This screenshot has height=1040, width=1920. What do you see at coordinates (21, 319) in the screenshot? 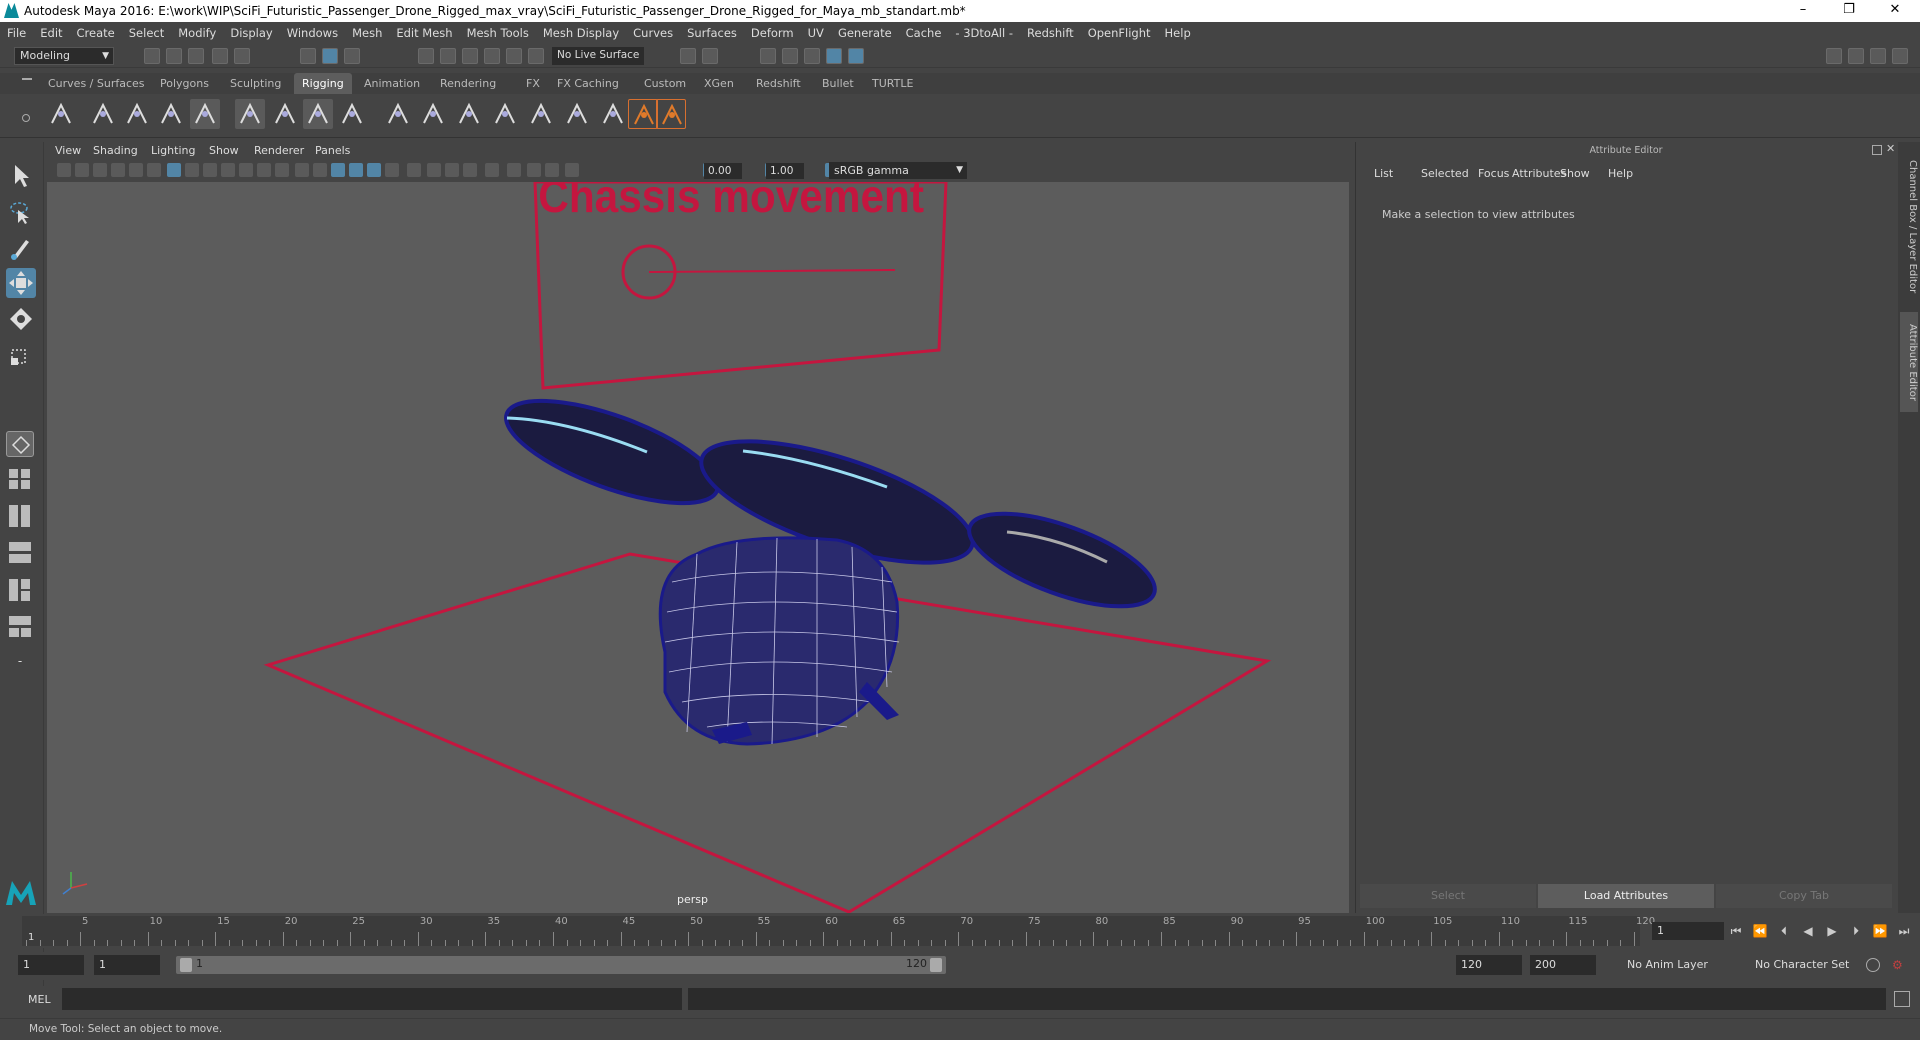
I see `rotate-tool-icon` at bounding box center [21, 319].